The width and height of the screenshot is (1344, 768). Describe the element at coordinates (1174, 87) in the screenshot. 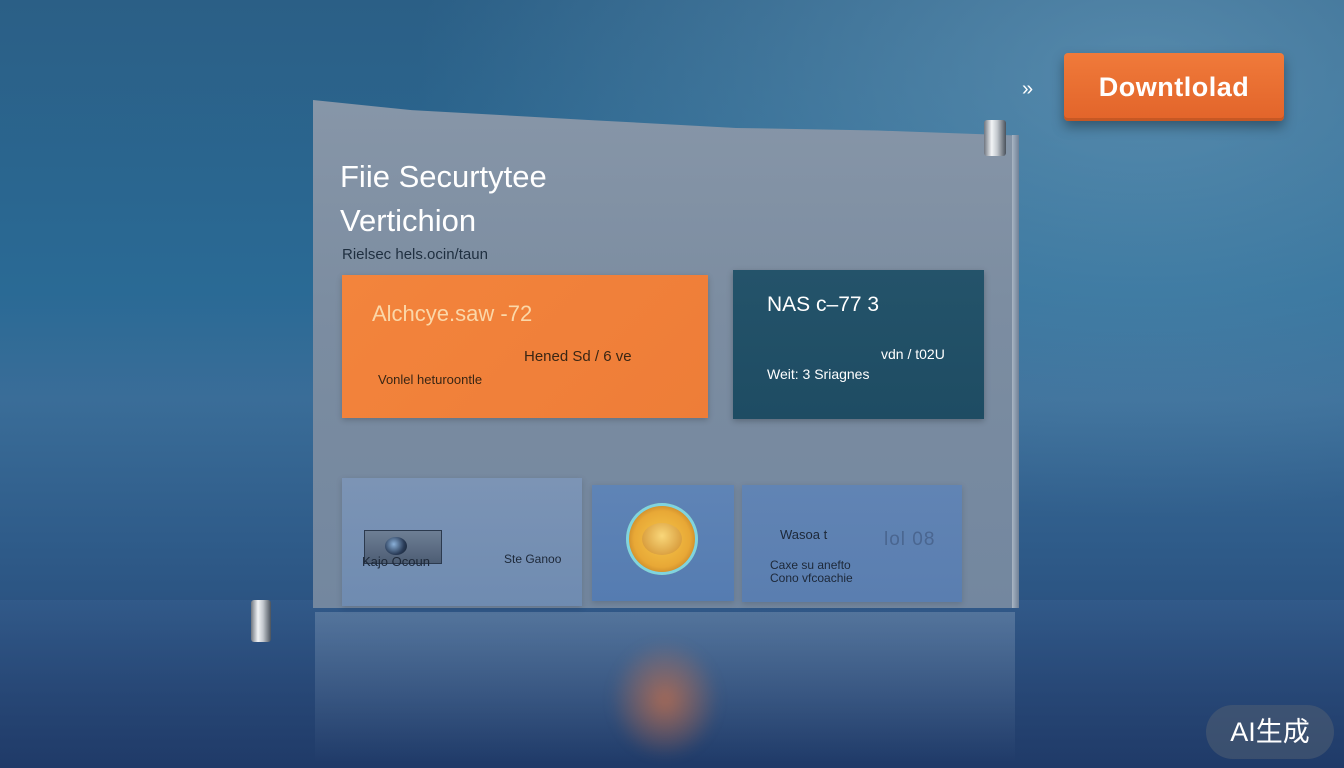

I see `download-button: Downtlolad` at that location.